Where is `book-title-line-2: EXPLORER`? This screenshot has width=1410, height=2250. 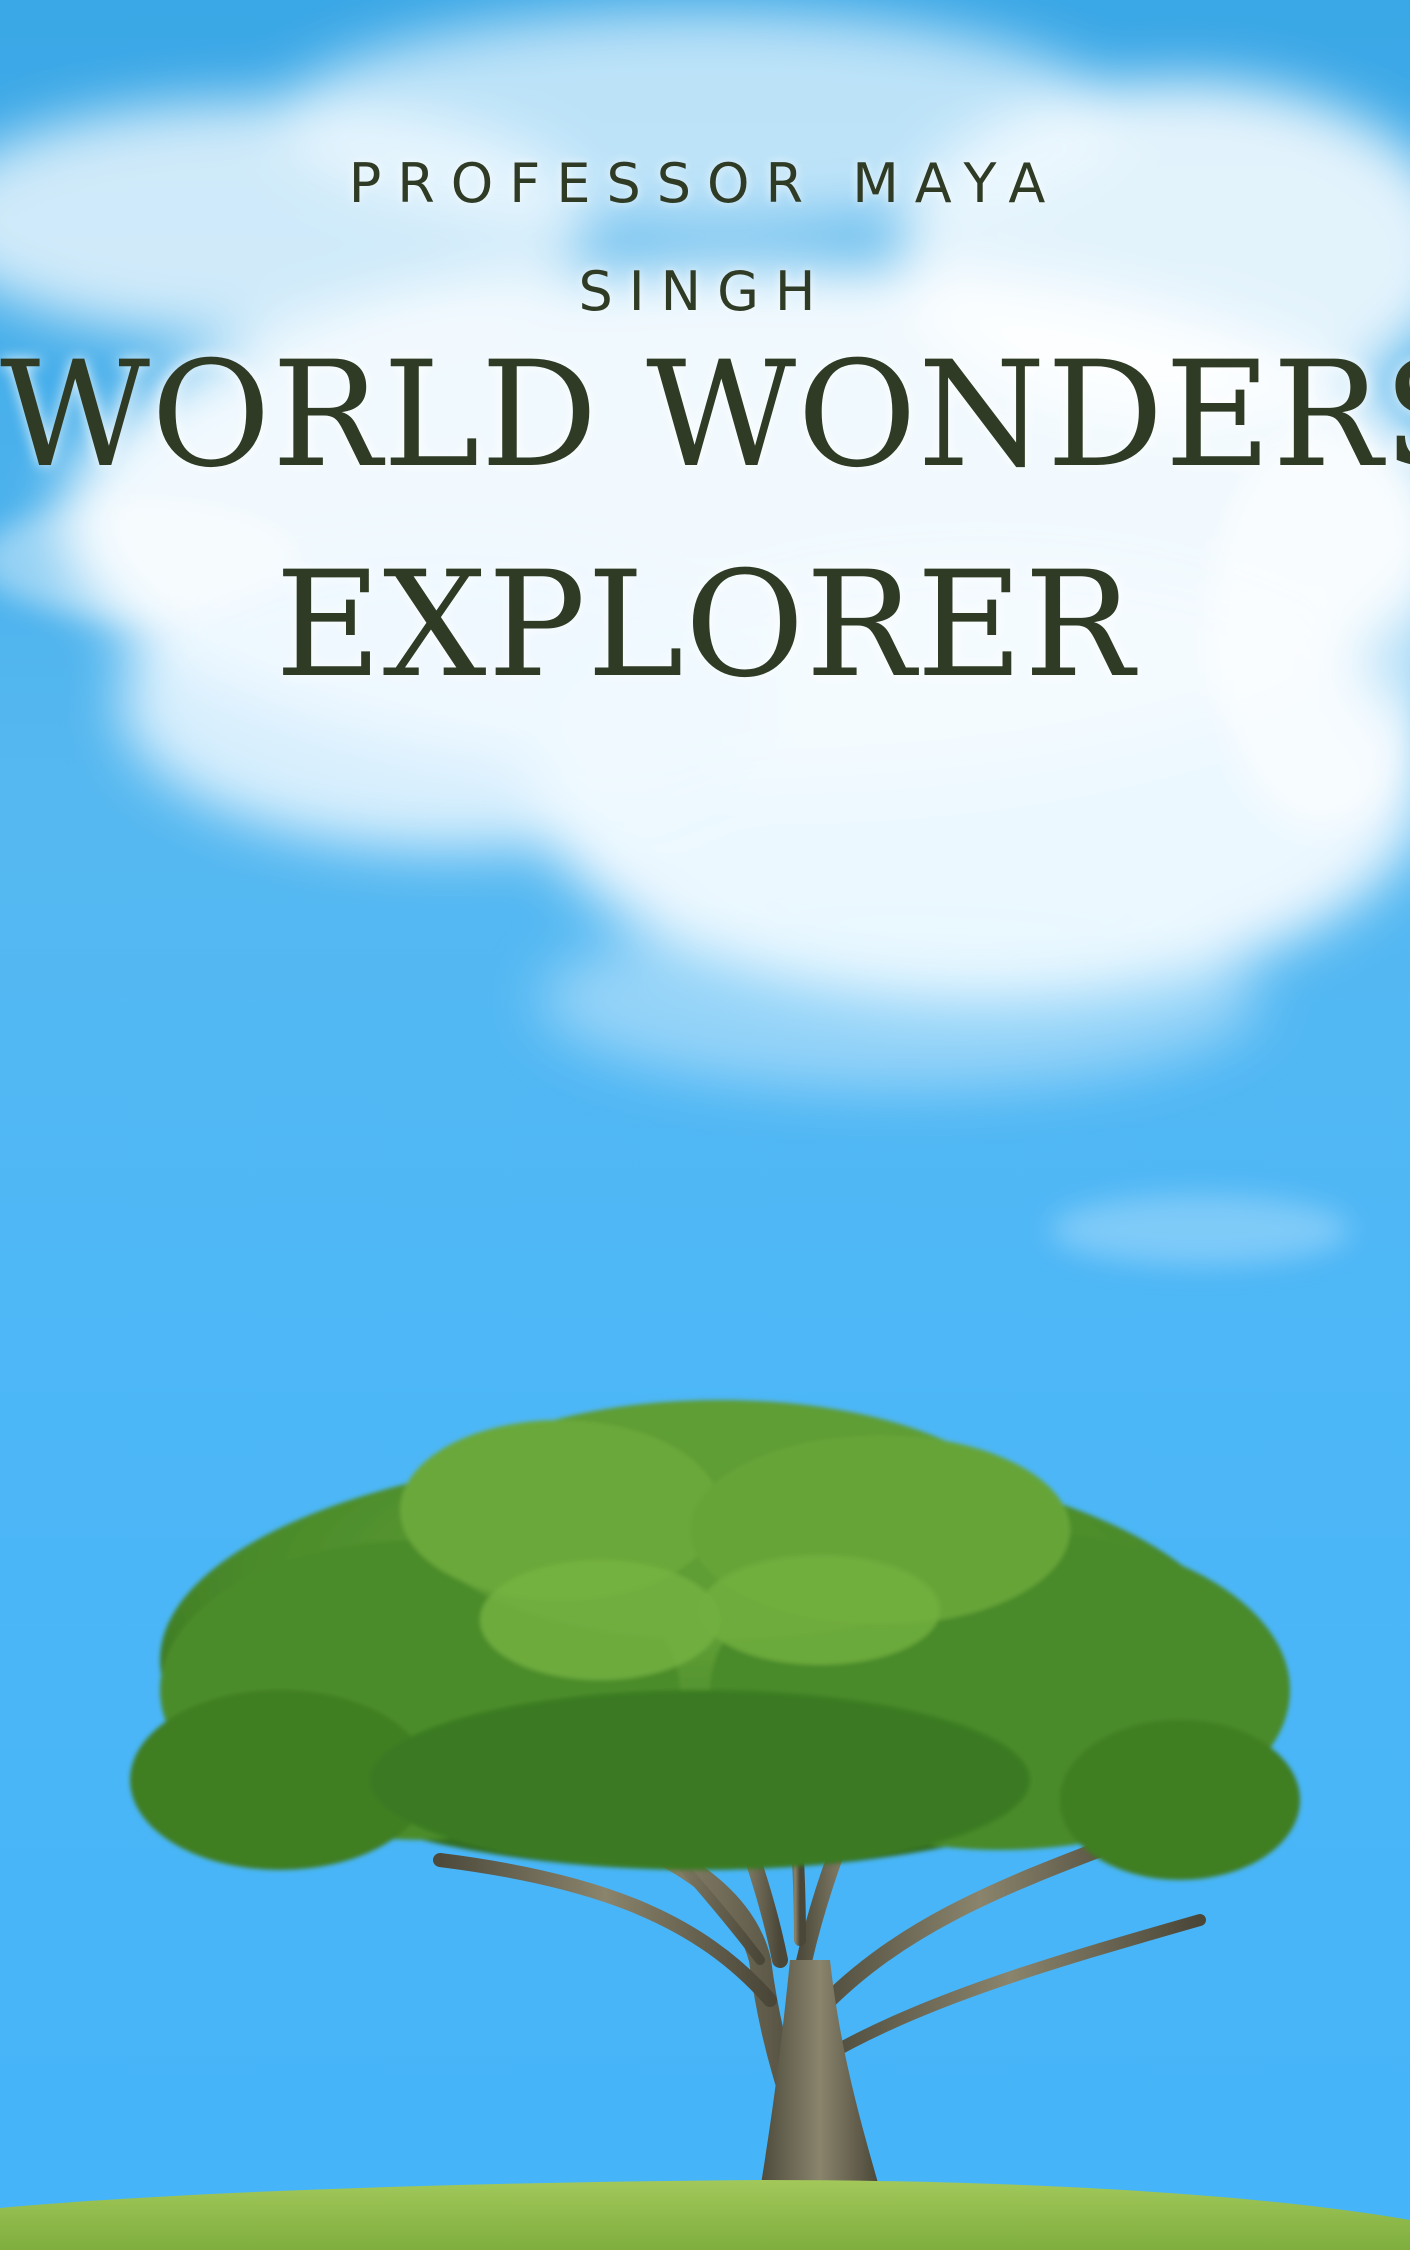 book-title-line-2: EXPLORER is located at coordinates (705, 625).